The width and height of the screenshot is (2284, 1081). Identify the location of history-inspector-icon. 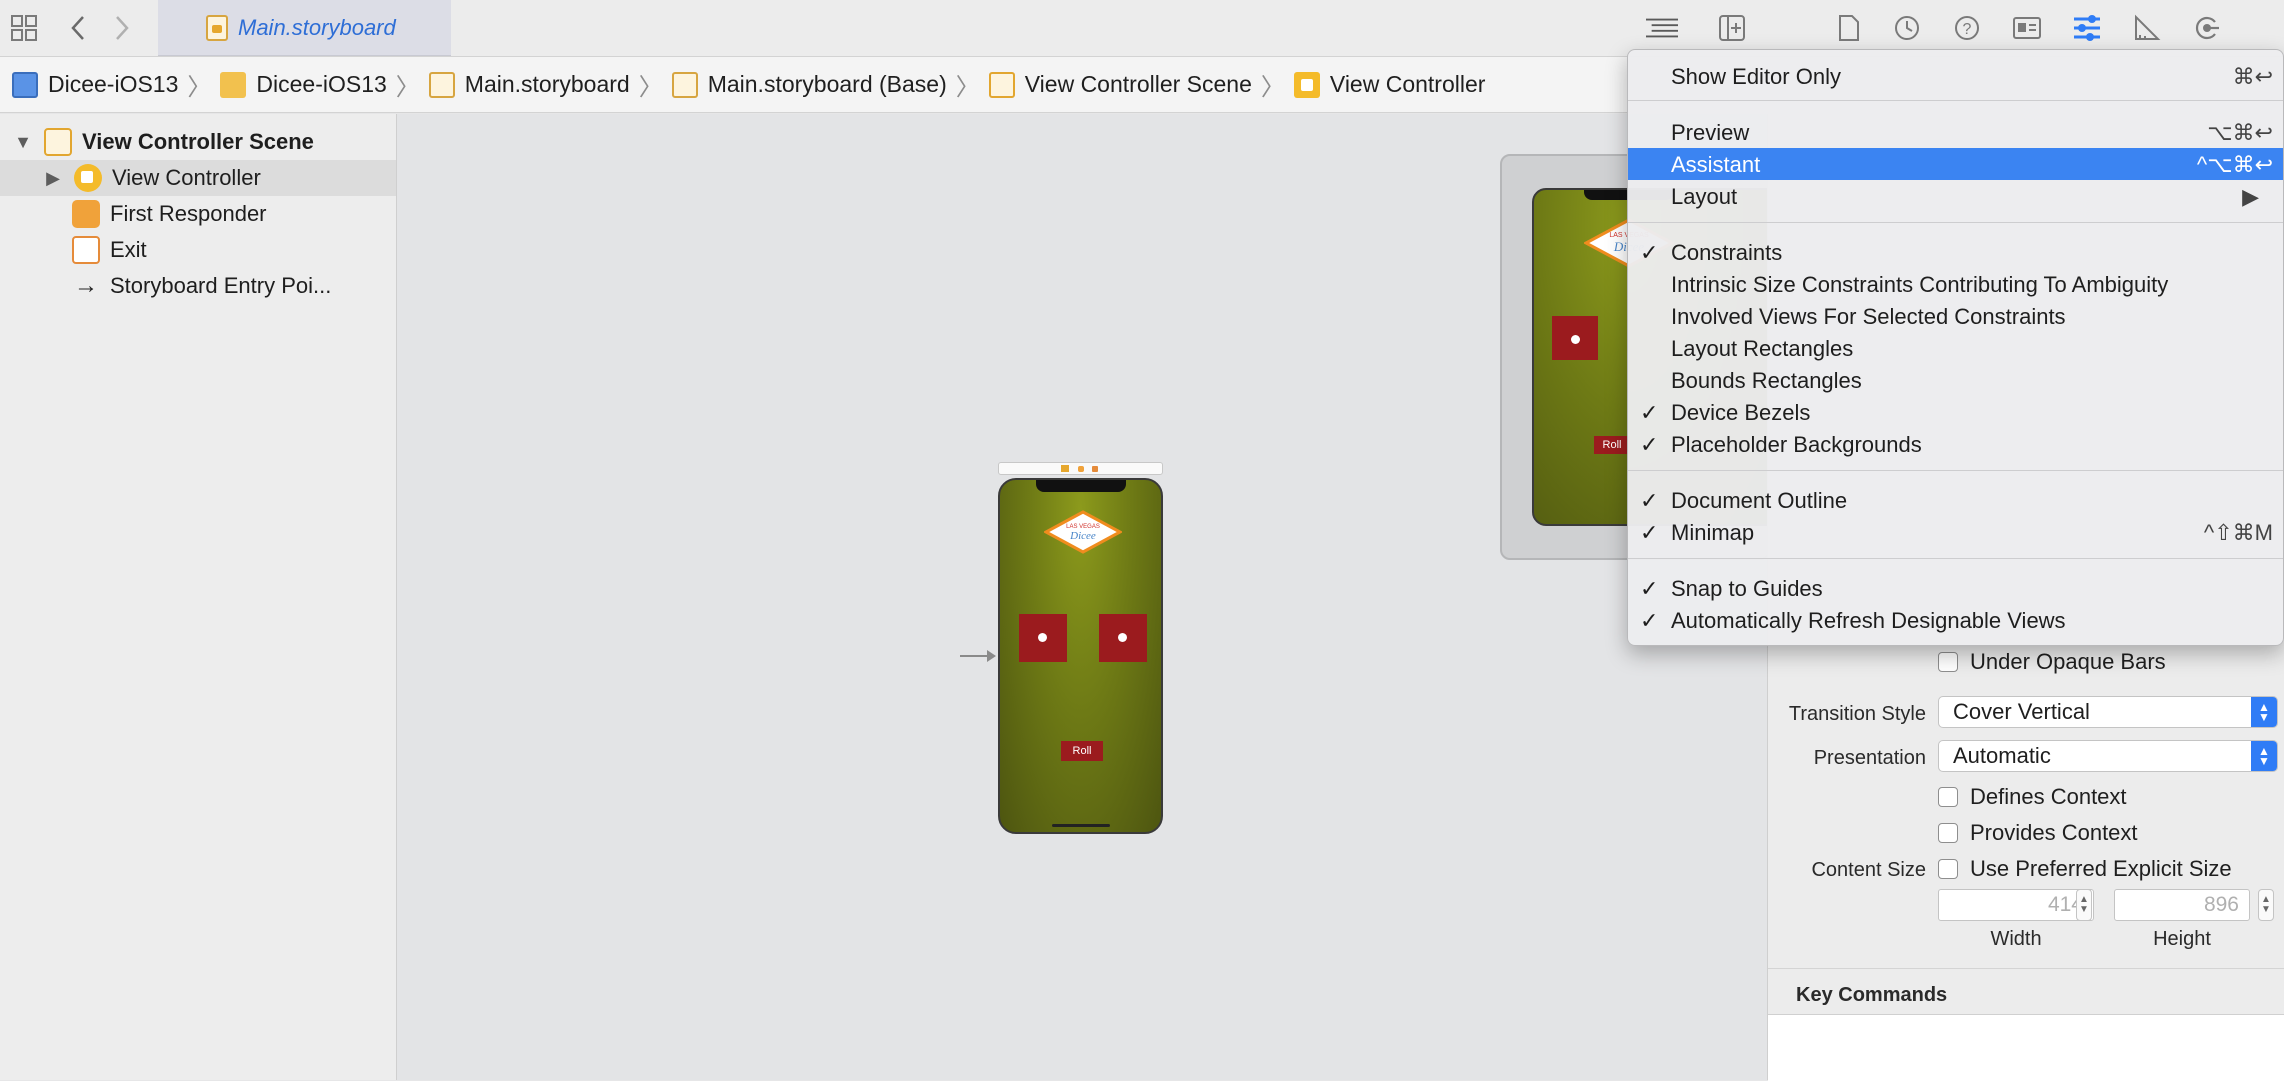
(1907, 28).